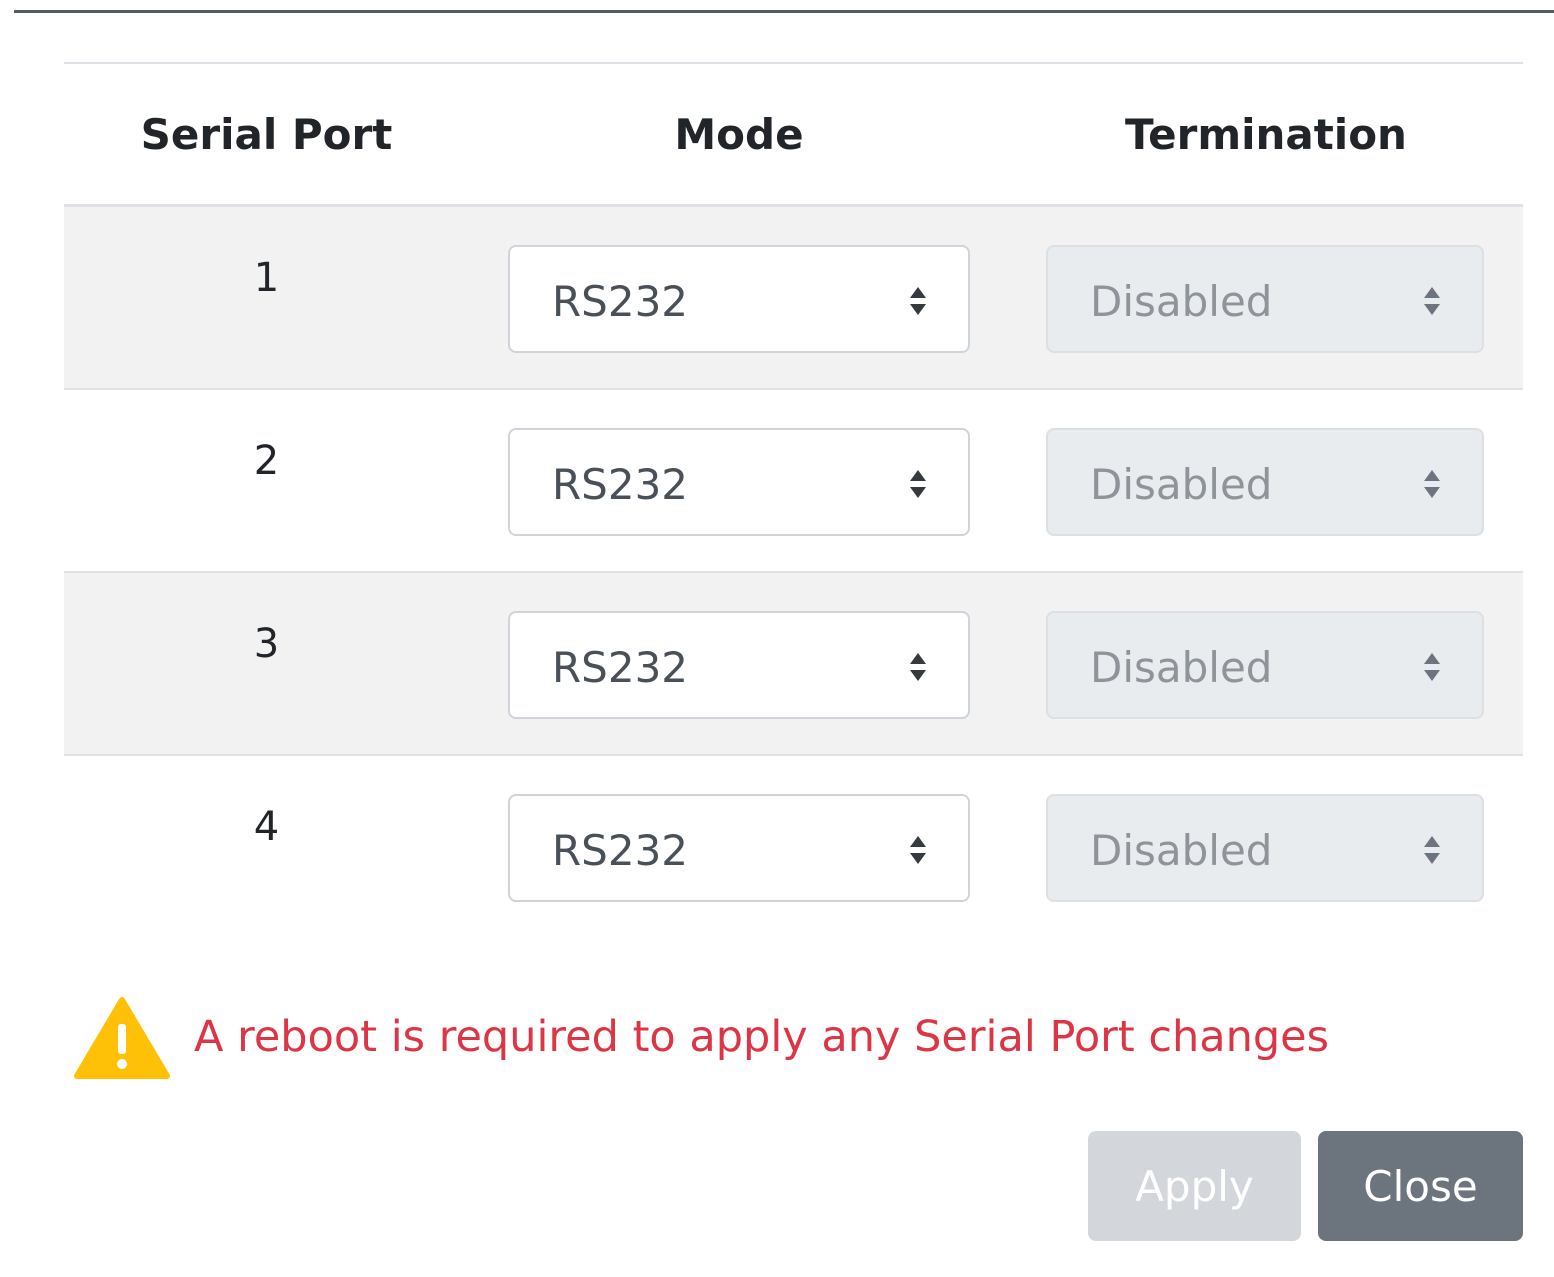  What do you see at coordinates (1194, 1186) in the screenshot?
I see `apply-button: Apply` at bounding box center [1194, 1186].